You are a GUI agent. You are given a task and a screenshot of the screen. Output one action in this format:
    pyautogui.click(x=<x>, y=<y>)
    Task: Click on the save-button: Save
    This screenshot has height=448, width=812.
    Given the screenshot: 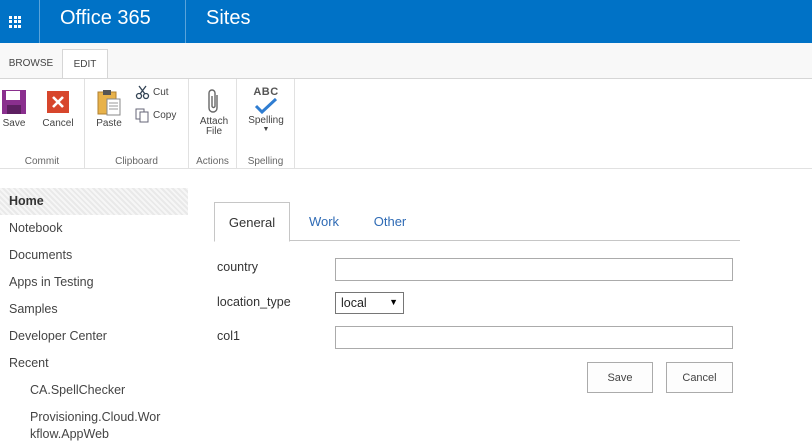 What is the action you would take?
    pyautogui.click(x=14, y=109)
    